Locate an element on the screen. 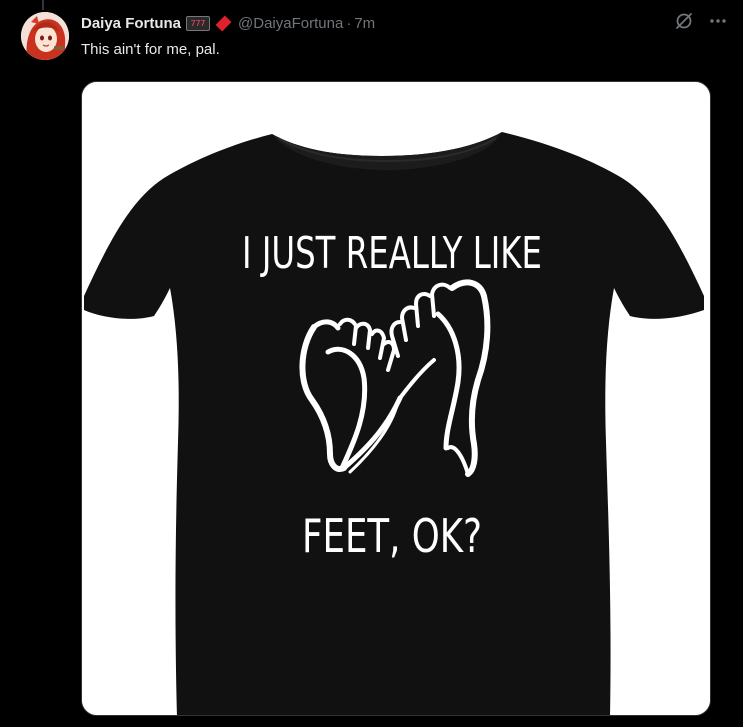 The image size is (743, 727). red-diamond-icon is located at coordinates (223, 23).